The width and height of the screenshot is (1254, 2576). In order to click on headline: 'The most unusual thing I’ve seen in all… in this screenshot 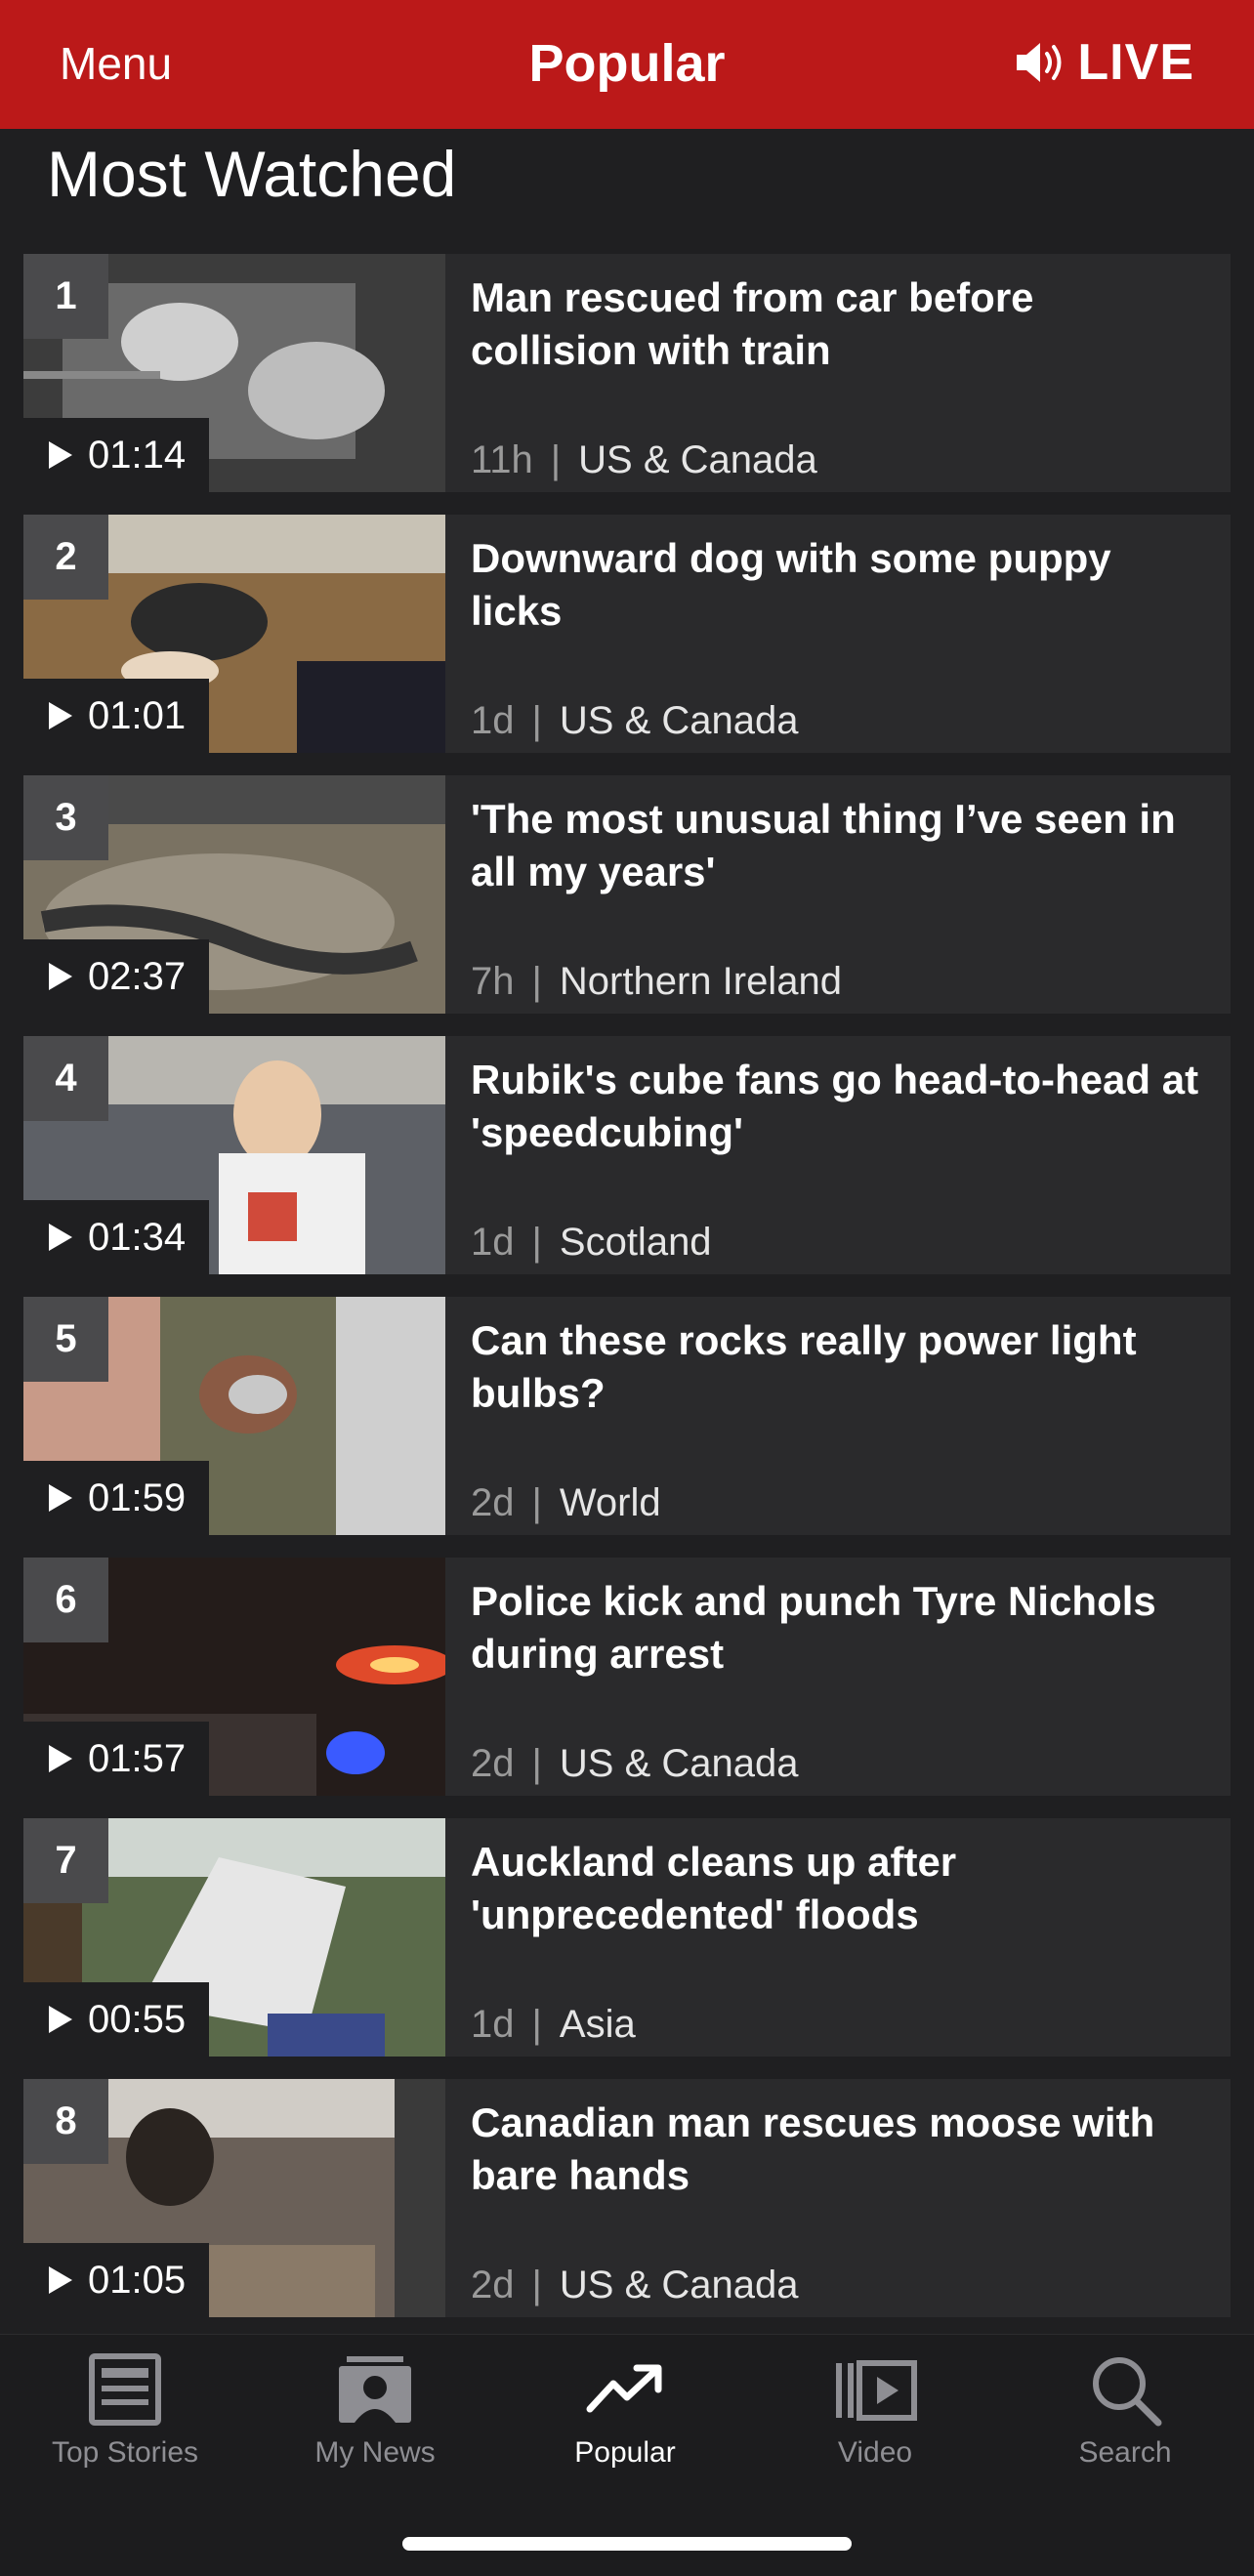, I will do `click(837, 846)`.